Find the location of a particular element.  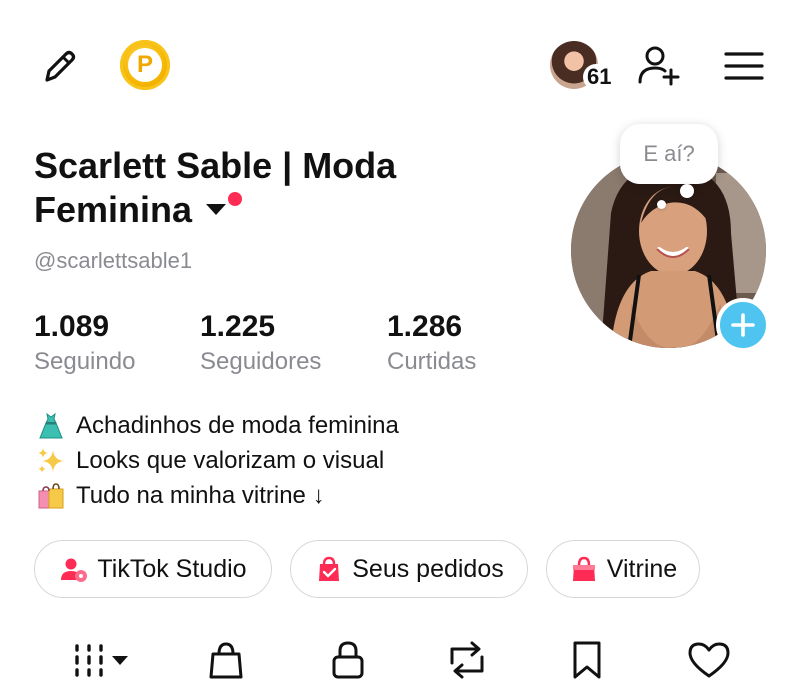

bookmark-icon is located at coordinates (587, 660).